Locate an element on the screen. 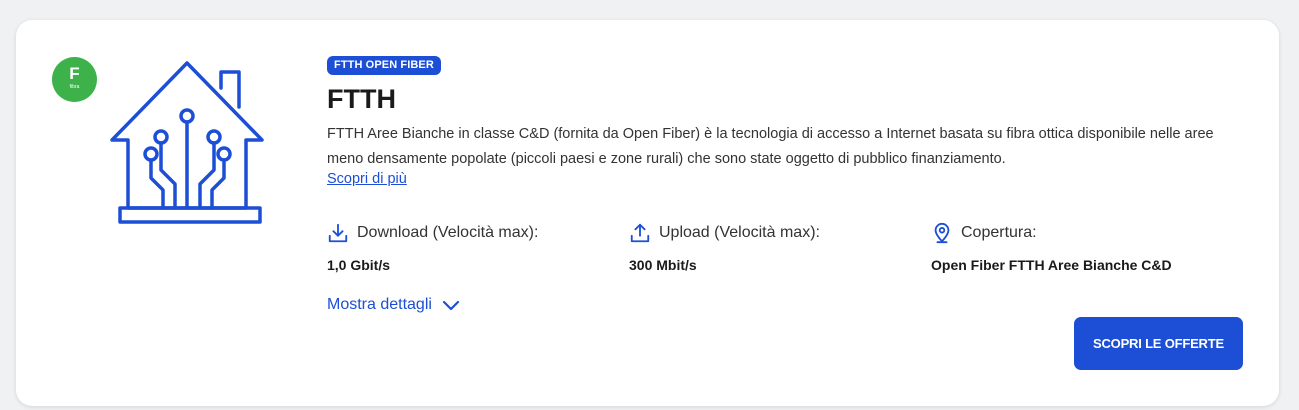 The height and width of the screenshot is (410, 1299). show-details-toggle: Mostra dettagli is located at coordinates (393, 305).